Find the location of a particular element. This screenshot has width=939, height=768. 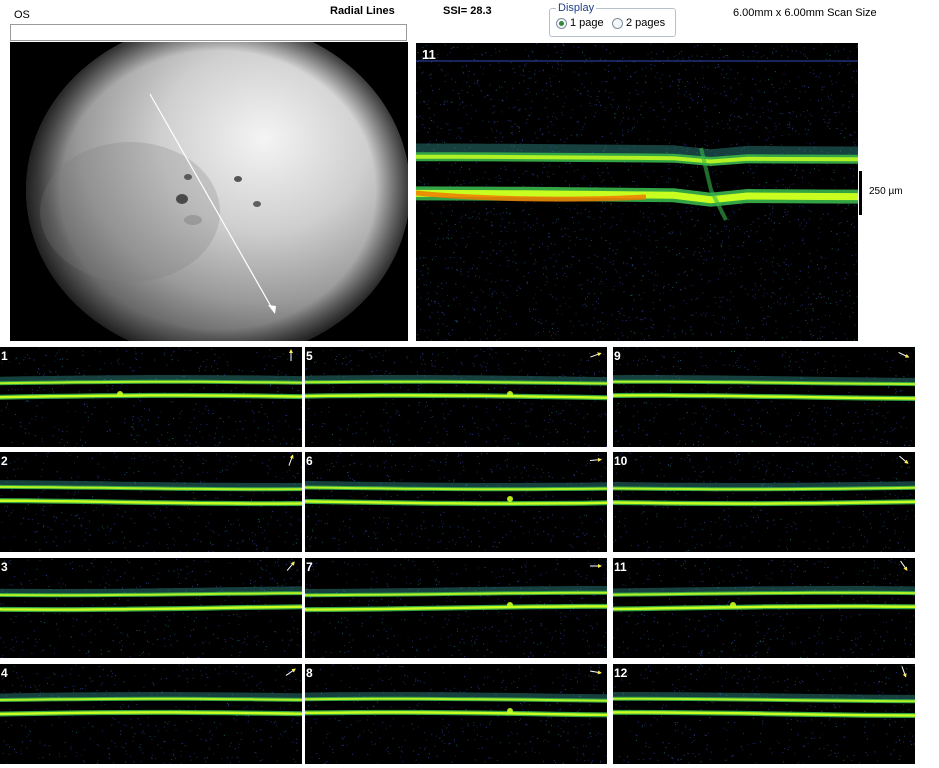

thumbnail-scan-number: 12 is located at coordinates (621, 673).